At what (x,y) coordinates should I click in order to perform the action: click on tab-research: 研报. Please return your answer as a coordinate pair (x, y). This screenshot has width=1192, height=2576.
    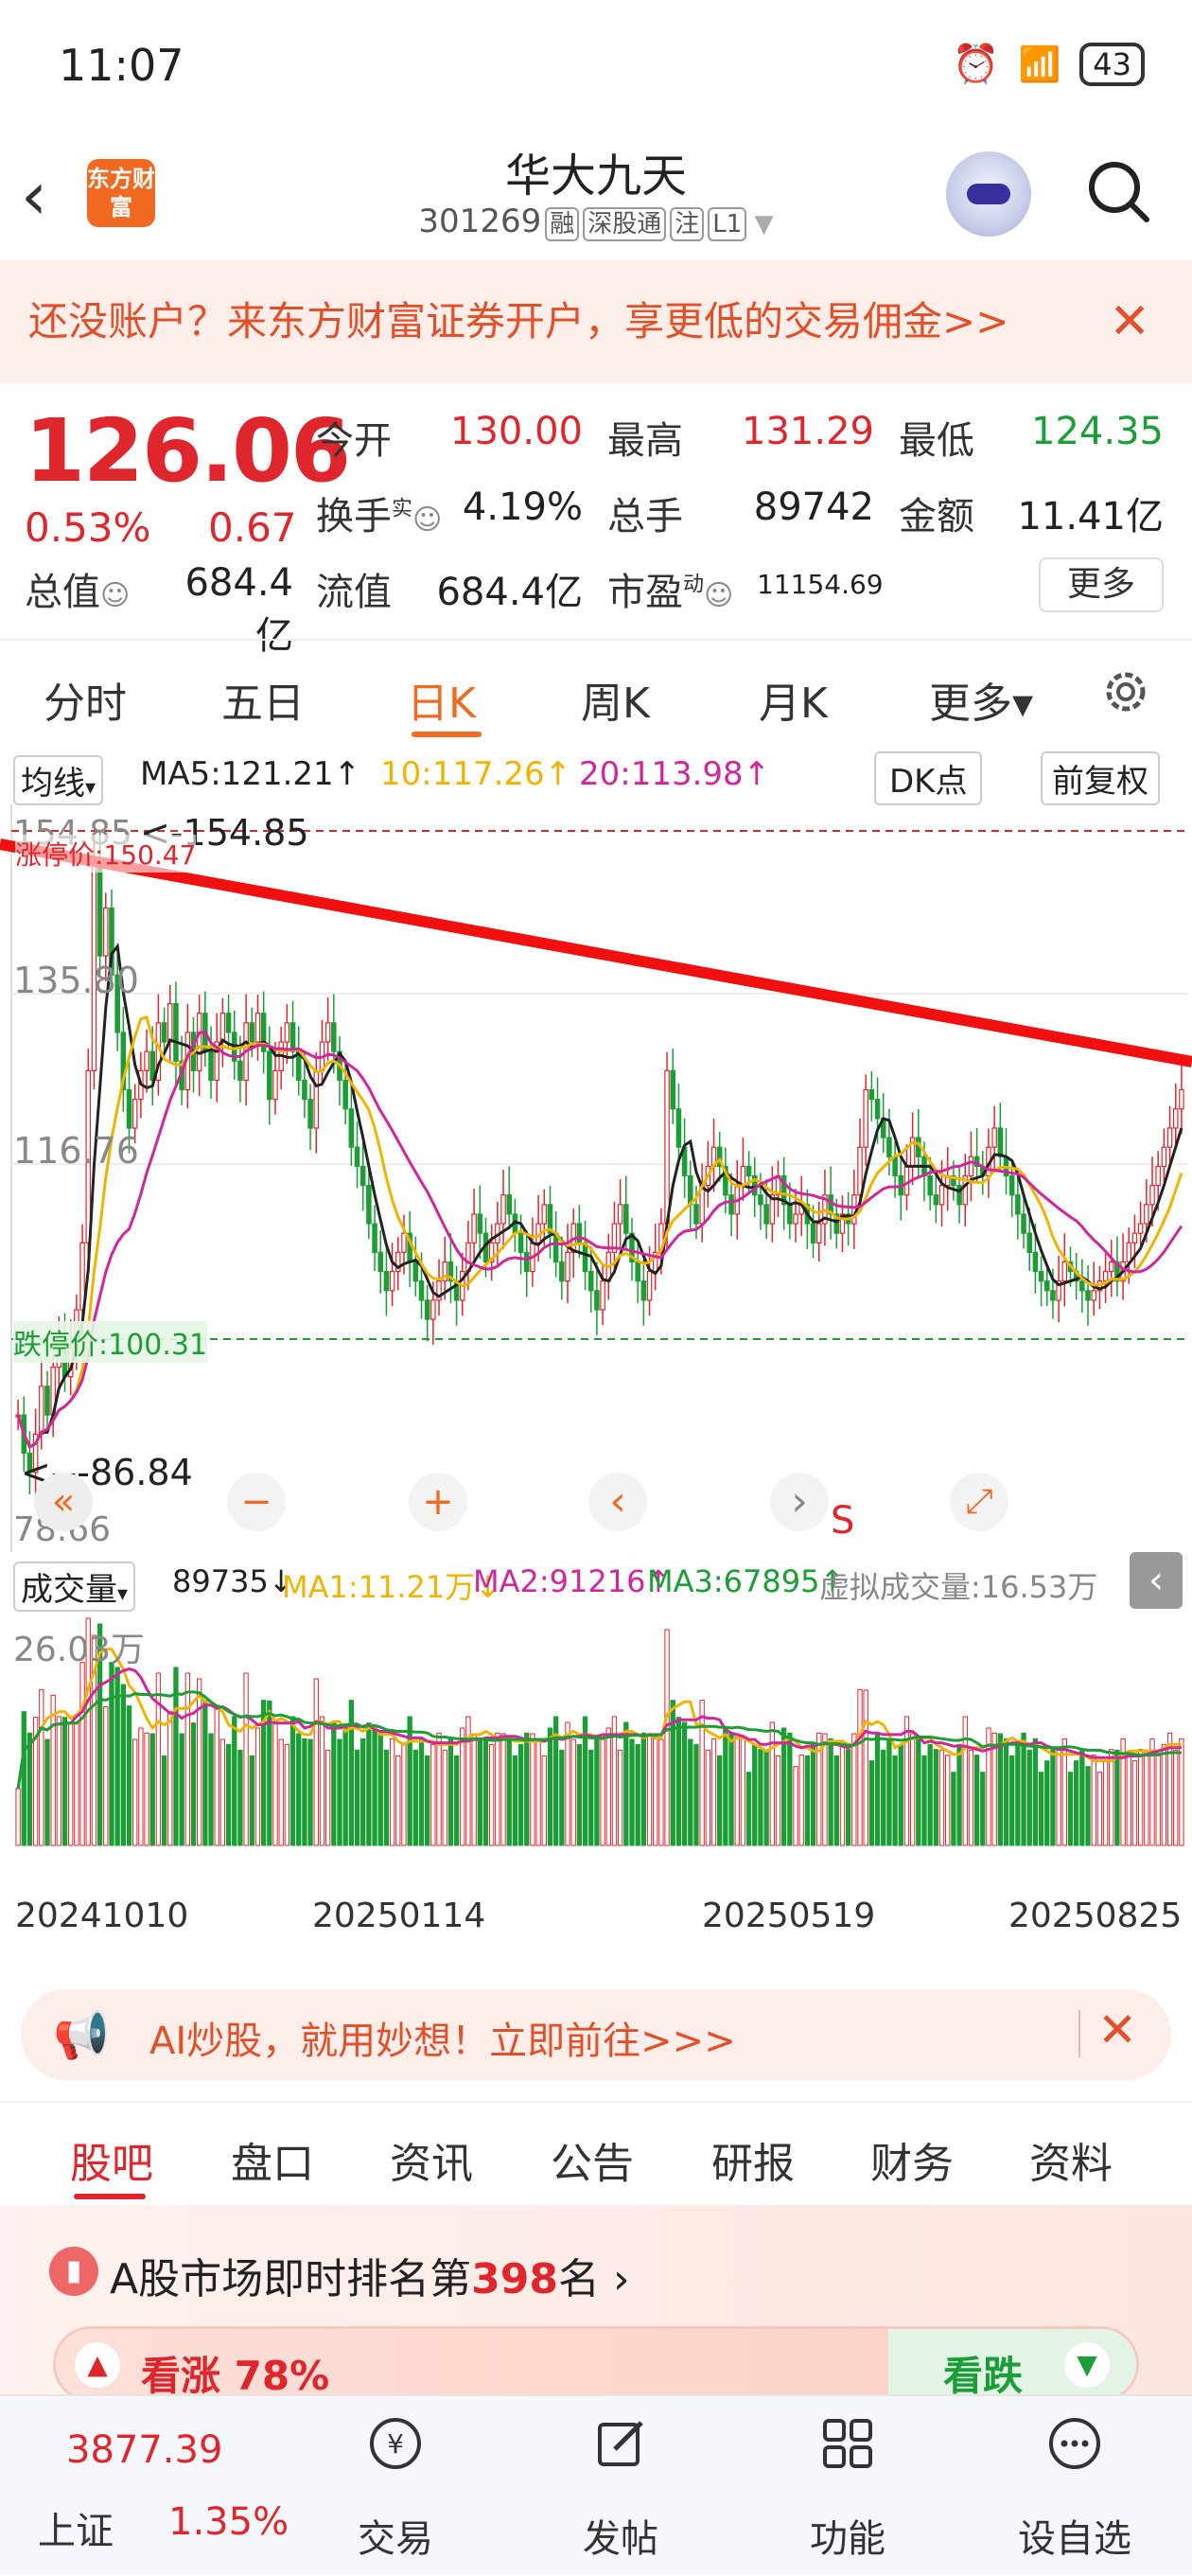
    Looking at the image, I should click on (753, 2159).